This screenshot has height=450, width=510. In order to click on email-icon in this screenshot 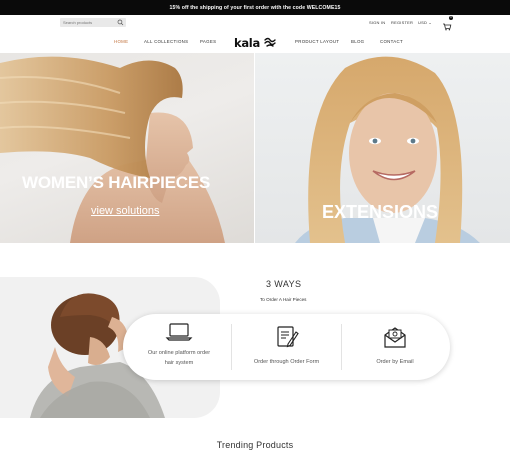, I will do `click(395, 337)`.